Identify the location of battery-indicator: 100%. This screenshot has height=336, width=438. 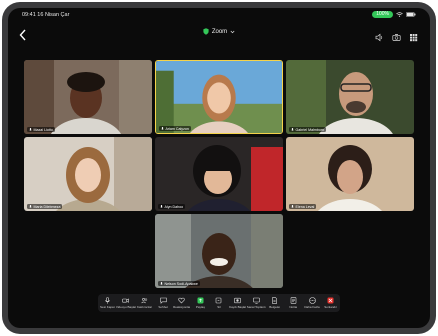
(382, 14).